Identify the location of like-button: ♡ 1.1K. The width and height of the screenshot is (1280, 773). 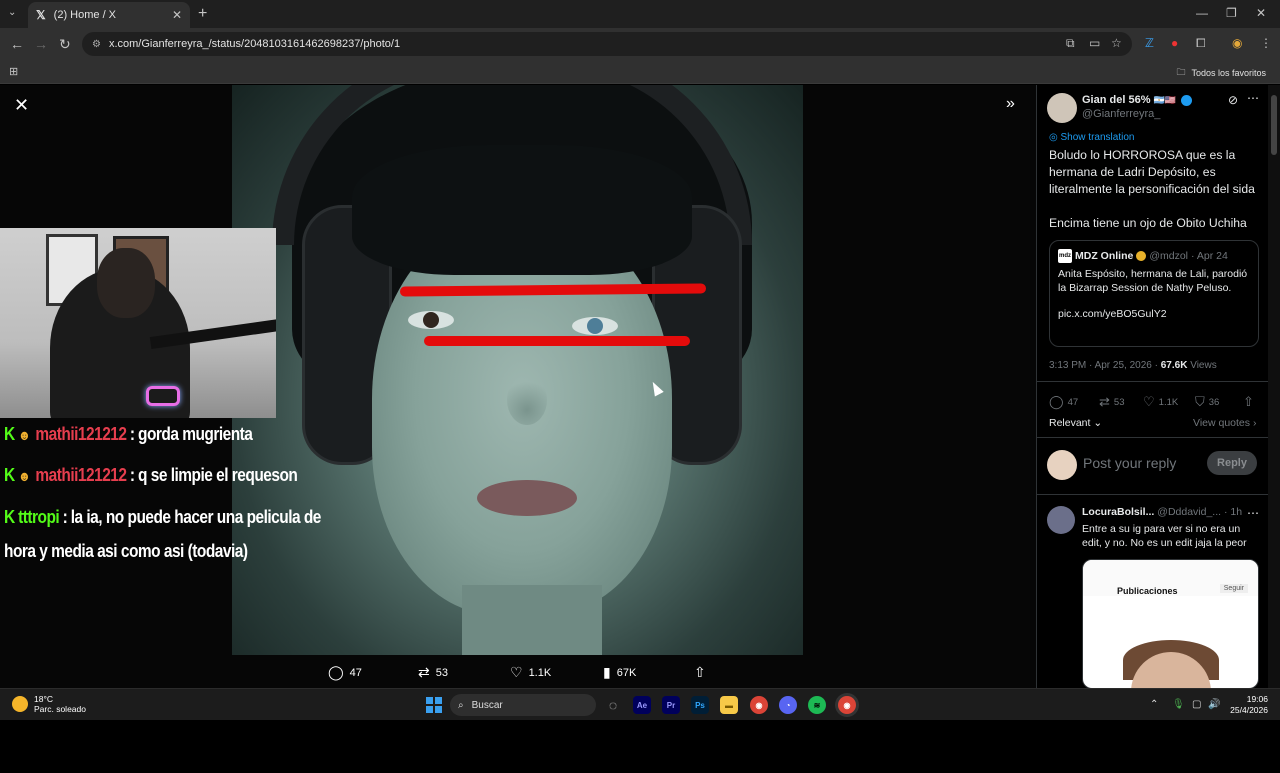
(1160, 402).